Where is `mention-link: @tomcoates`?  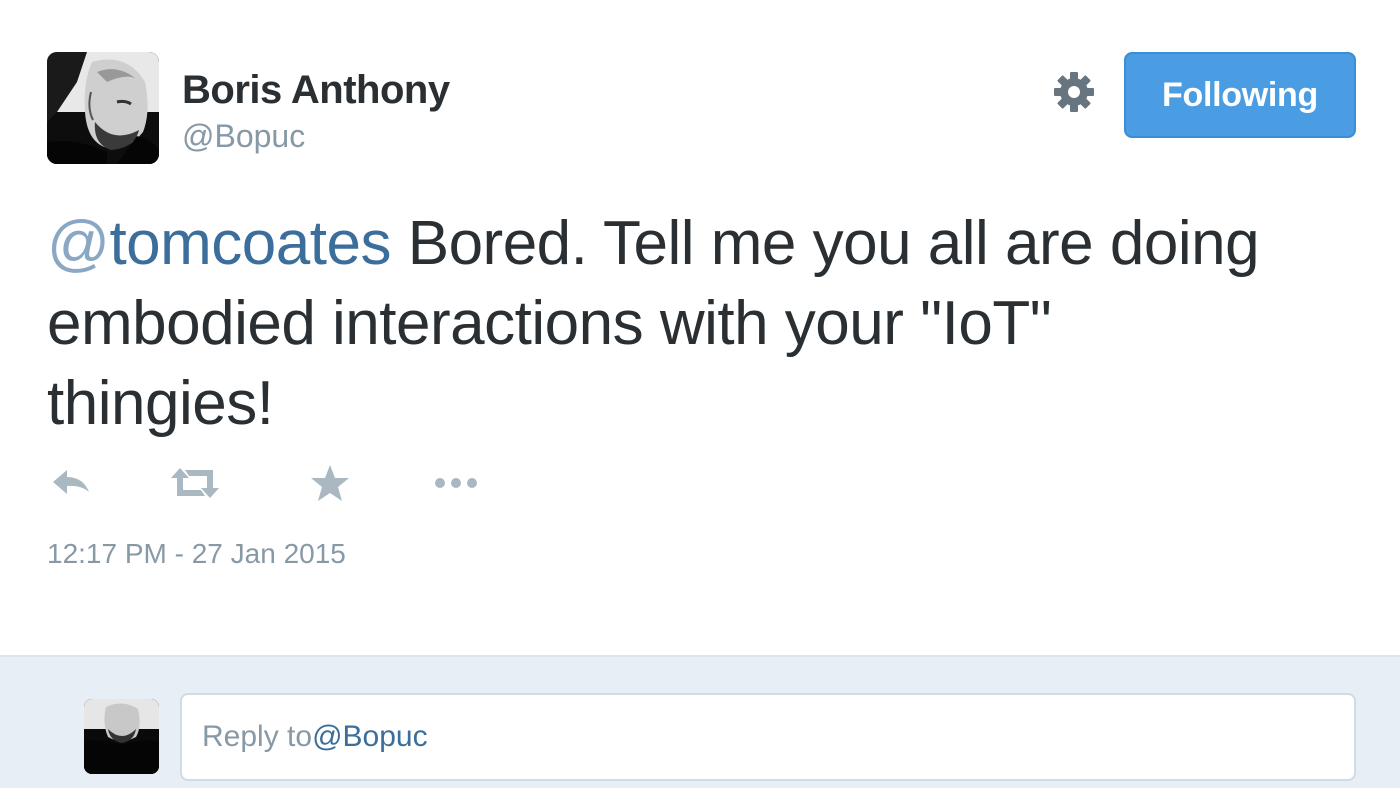 mention-link: @tomcoates is located at coordinates (219, 243).